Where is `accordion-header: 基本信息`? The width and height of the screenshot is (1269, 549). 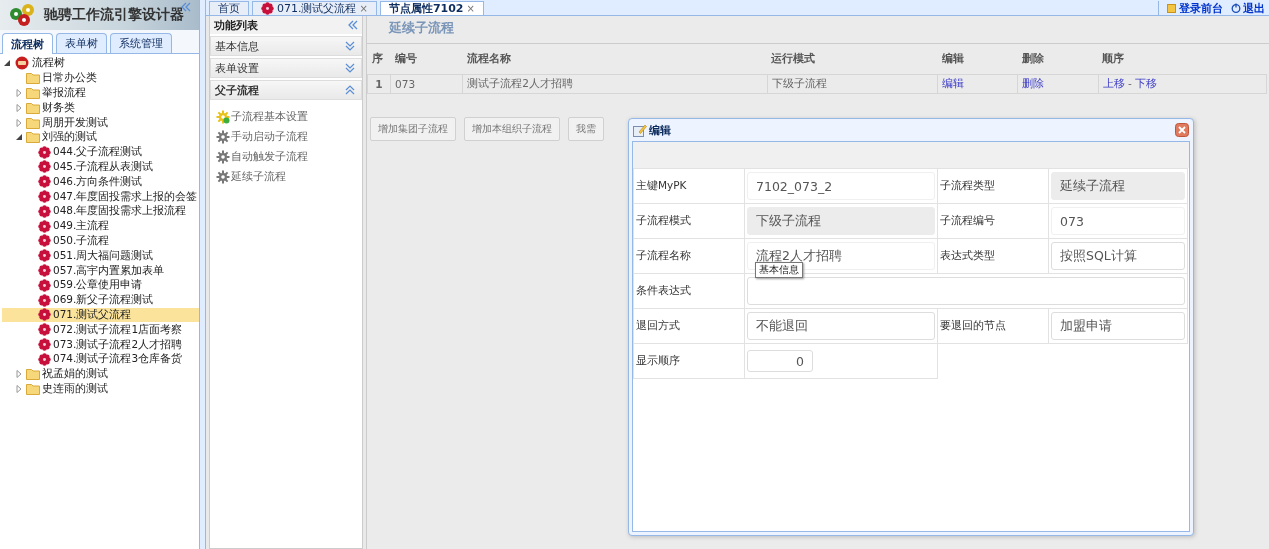 accordion-header: 基本信息 is located at coordinates (286, 46).